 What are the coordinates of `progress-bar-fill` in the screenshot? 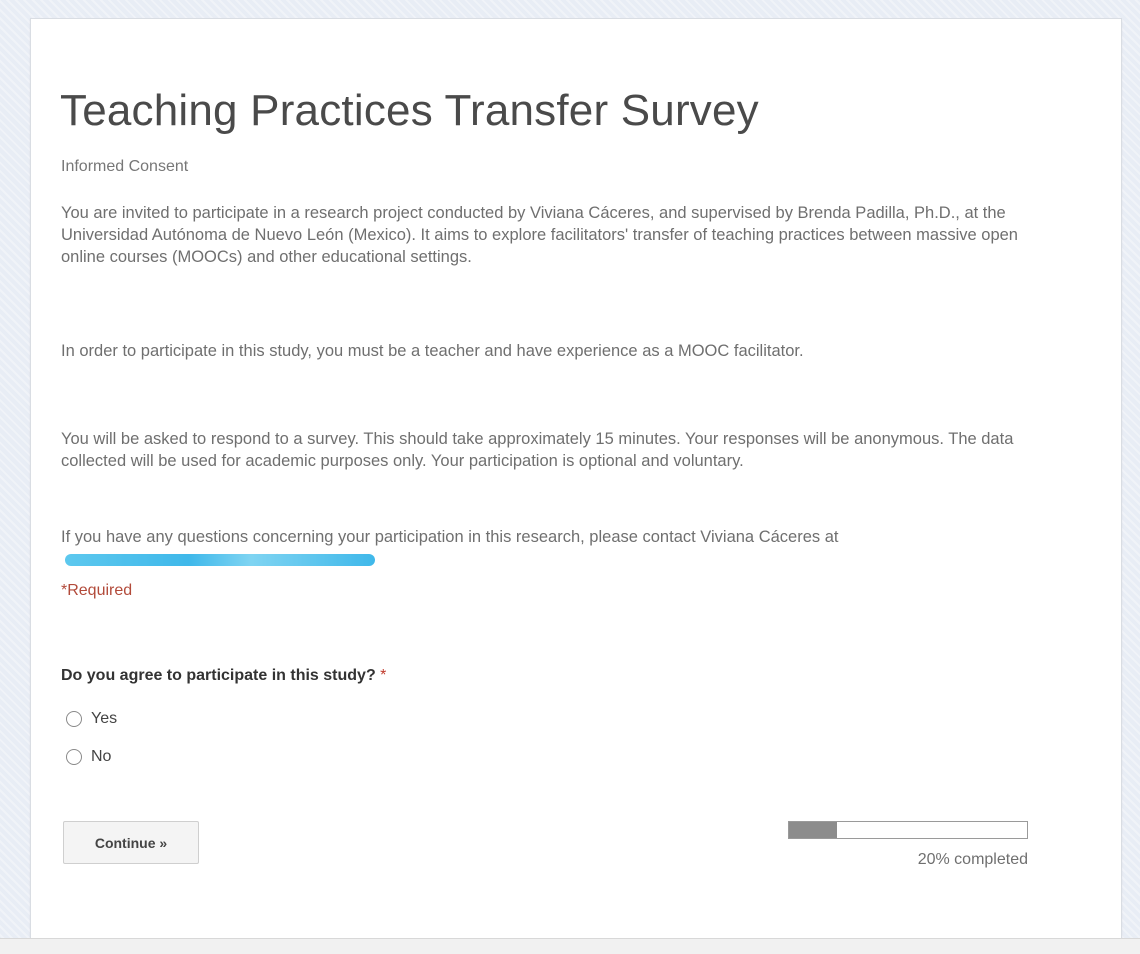 It's located at (813, 830).